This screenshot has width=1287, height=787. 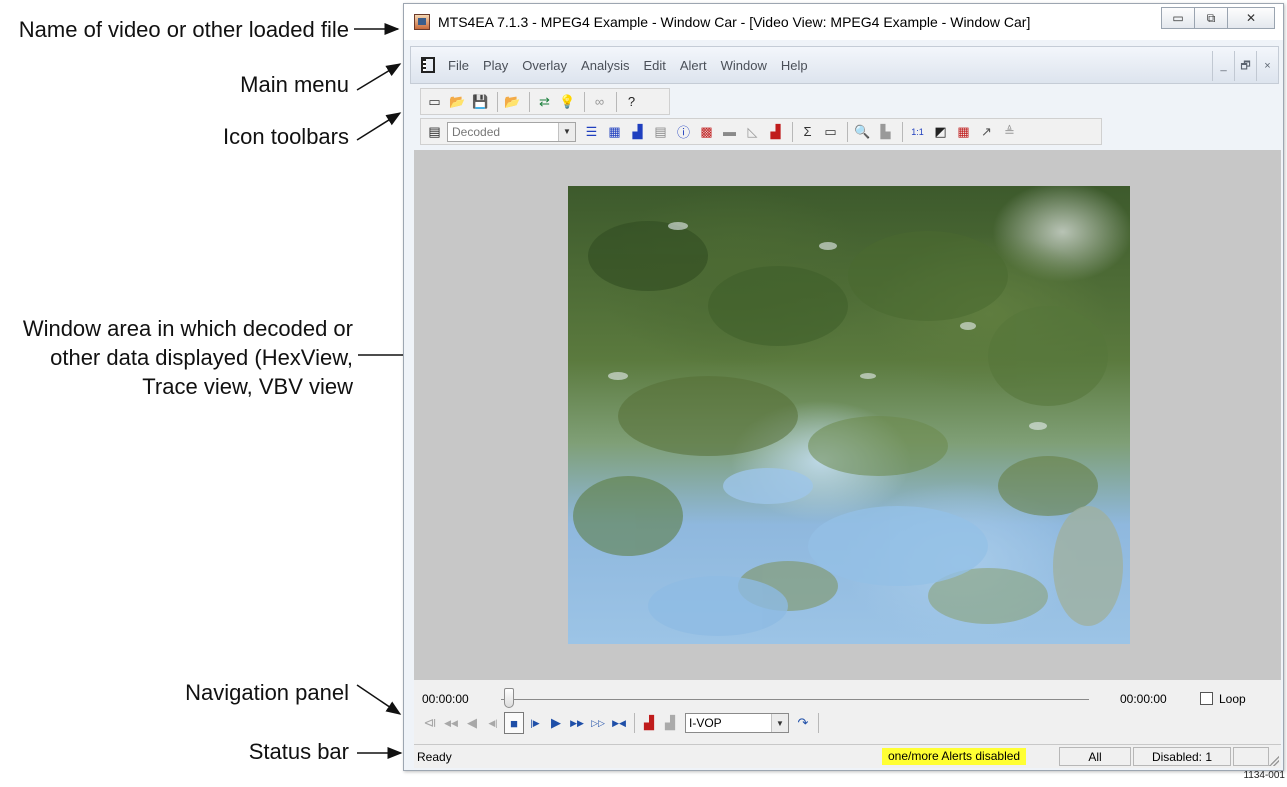 What do you see at coordinates (1182, 756) in the screenshot?
I see `status-disabled-count: Disabled: 1` at bounding box center [1182, 756].